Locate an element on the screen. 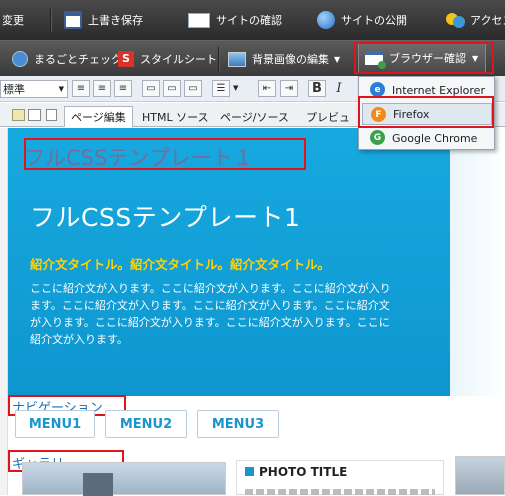 This screenshot has width=505, height=496. stylesheet-button: S スタイルシート is located at coordinates (167, 59).